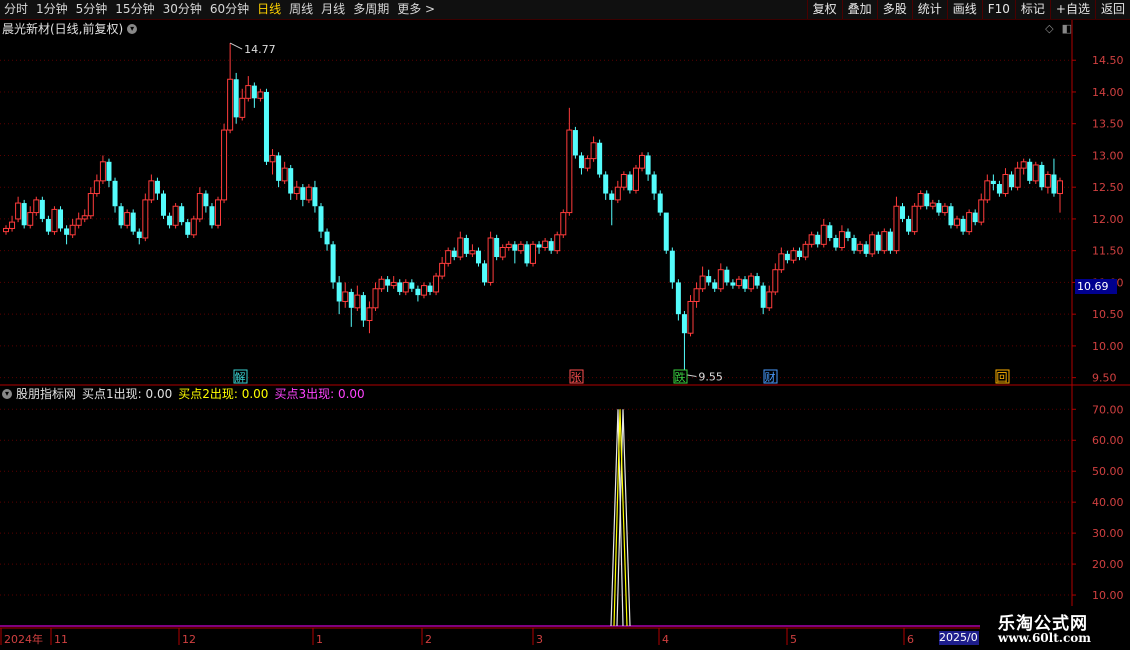 The height and width of the screenshot is (650, 1130). What do you see at coordinates (236, 46) in the screenshot?
I see `high-pointer` at bounding box center [236, 46].